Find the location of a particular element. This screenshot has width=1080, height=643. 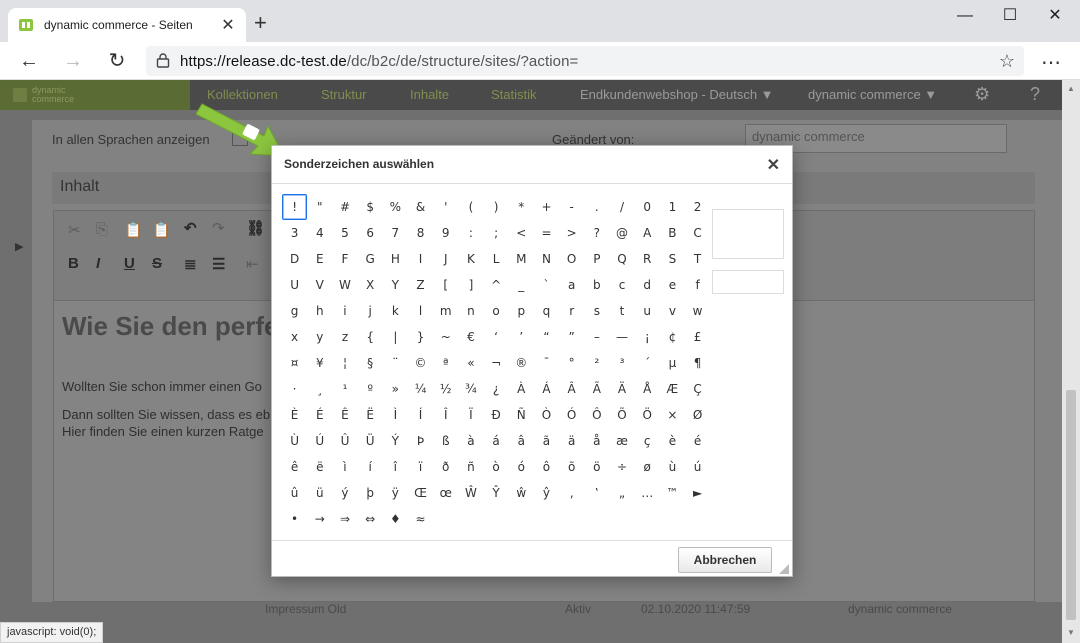

special-char-cell: q is located at coordinates (546, 311).